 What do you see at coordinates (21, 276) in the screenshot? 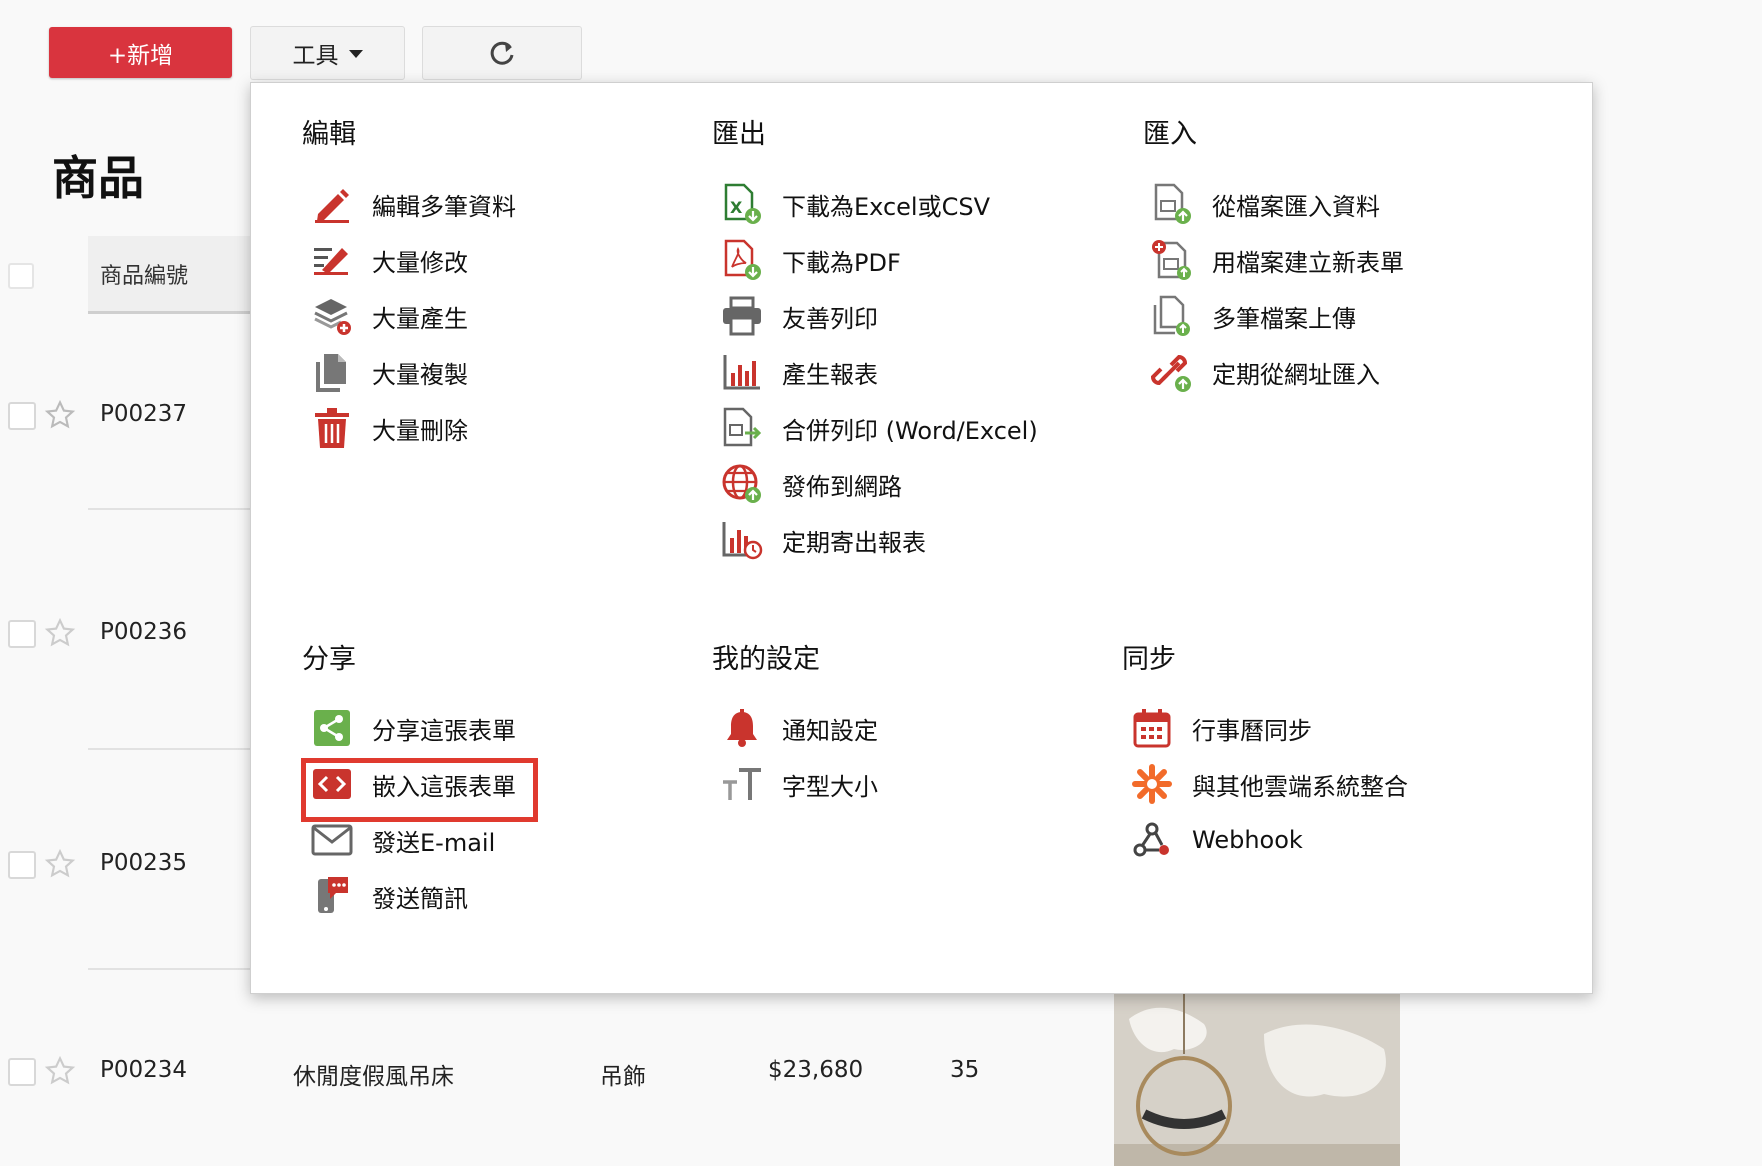
I see `select-all-checkbox` at bounding box center [21, 276].